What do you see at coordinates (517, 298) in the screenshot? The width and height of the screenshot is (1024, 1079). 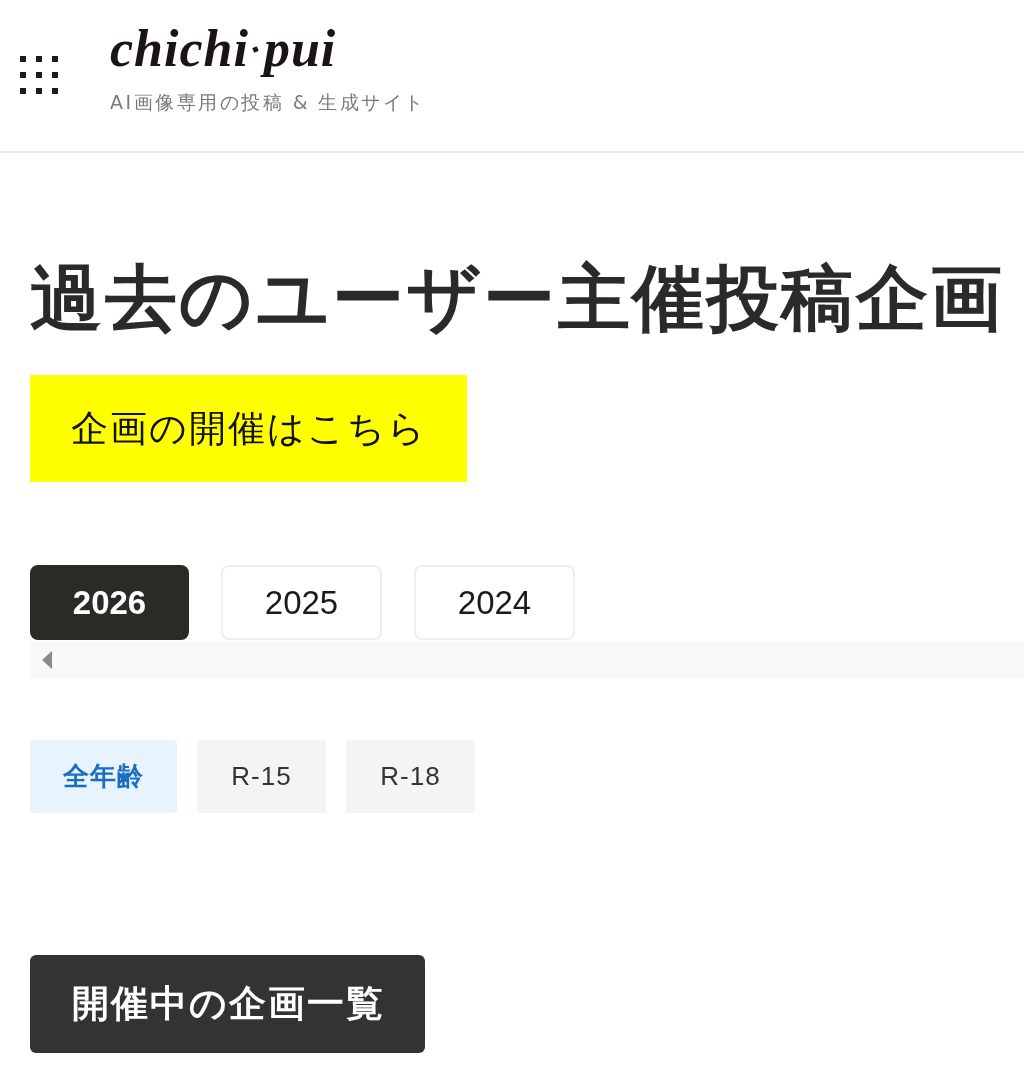 I see `page-title: 過去のユーザー主催投稿企画` at bounding box center [517, 298].